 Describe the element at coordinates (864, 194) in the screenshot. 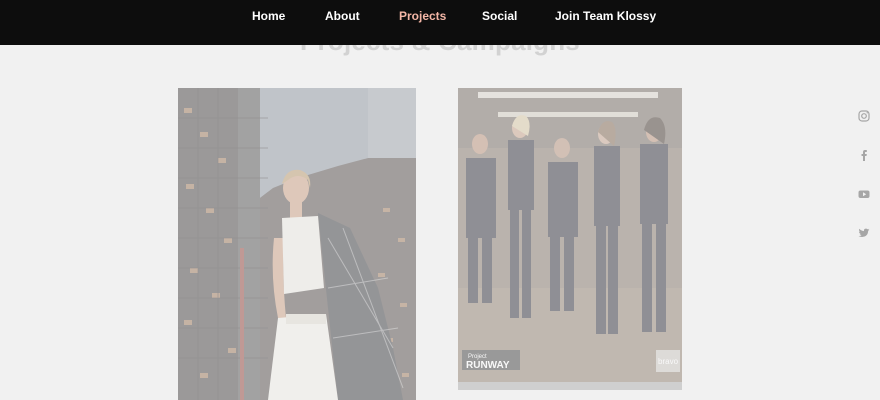

I see `youtube-icon` at that location.